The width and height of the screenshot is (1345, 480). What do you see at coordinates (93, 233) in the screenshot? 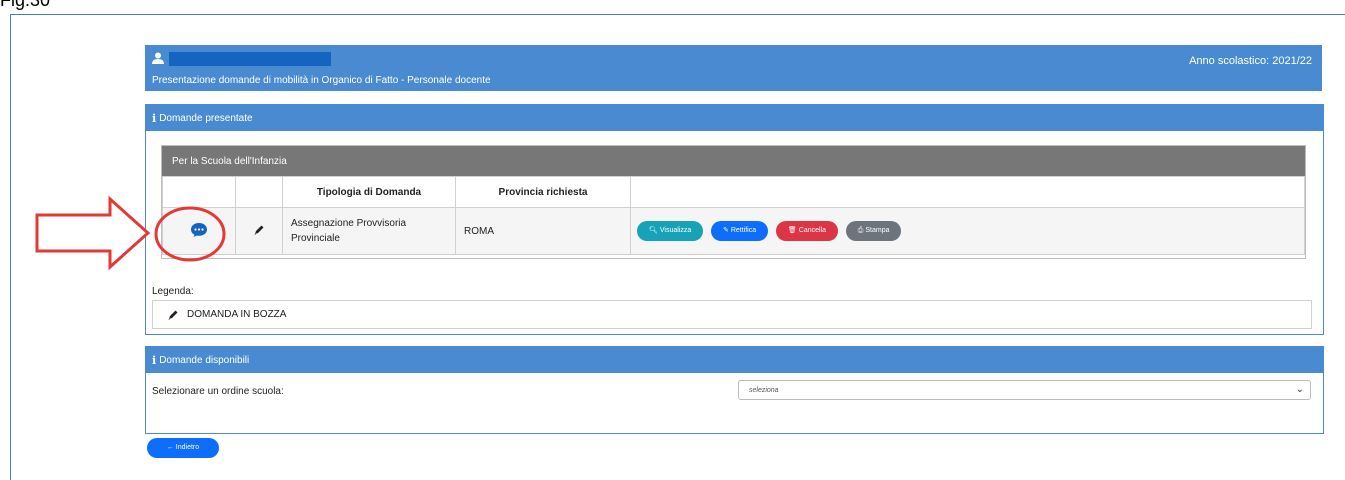
I see `arrow-annotation` at bounding box center [93, 233].